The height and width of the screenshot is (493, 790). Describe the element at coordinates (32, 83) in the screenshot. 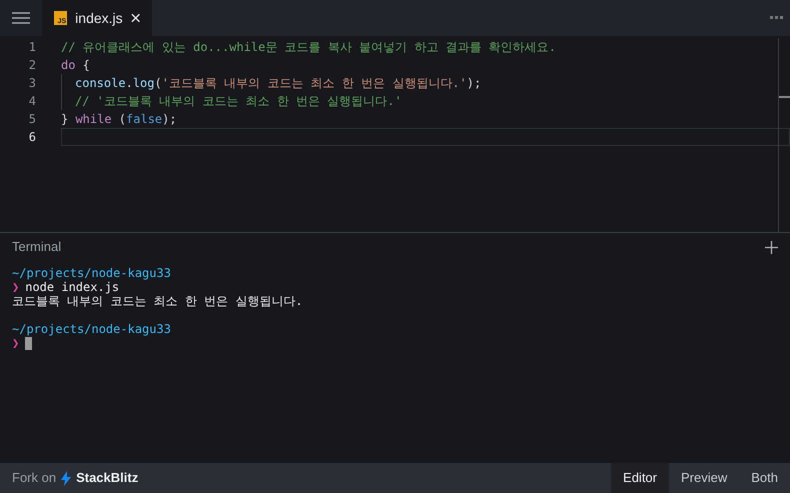

I see `line-number: 3` at that location.